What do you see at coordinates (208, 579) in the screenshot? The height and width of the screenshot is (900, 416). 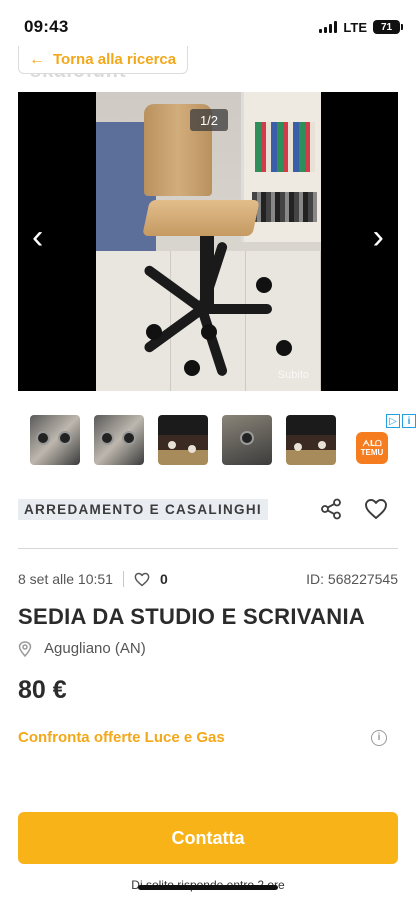 I see `listing-meta: 8 set alle 10:51 0 ID: 568227545` at bounding box center [208, 579].